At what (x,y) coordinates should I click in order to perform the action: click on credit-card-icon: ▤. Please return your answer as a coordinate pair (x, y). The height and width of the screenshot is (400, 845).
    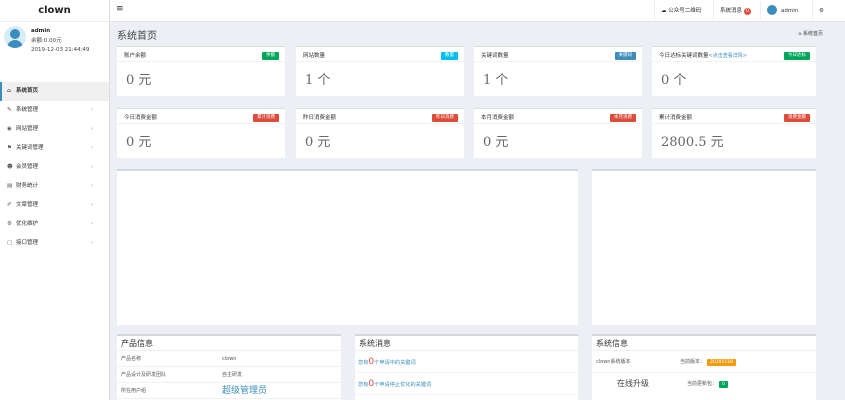
    Looking at the image, I should click on (10, 186).